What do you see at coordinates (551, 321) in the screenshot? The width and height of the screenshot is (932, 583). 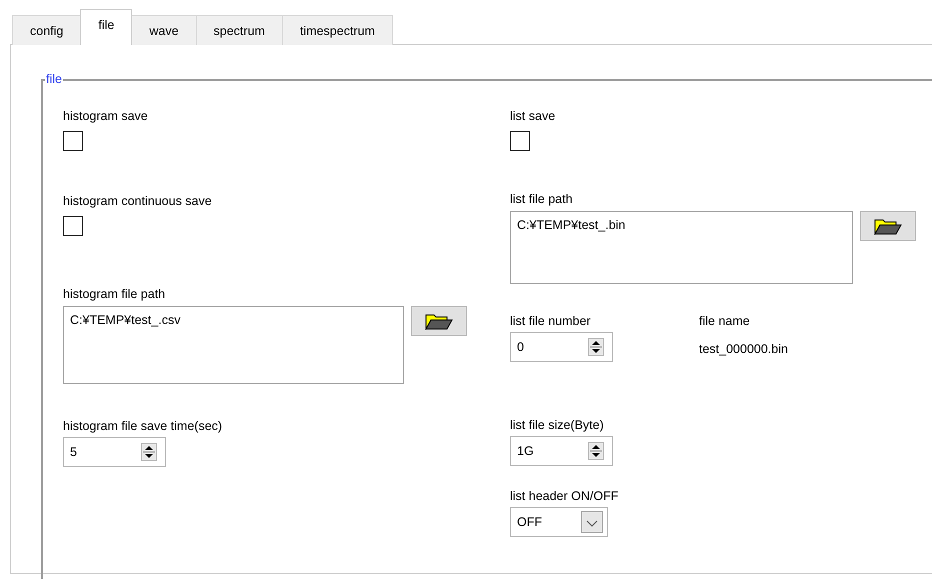 I see `field-label: list file number` at bounding box center [551, 321].